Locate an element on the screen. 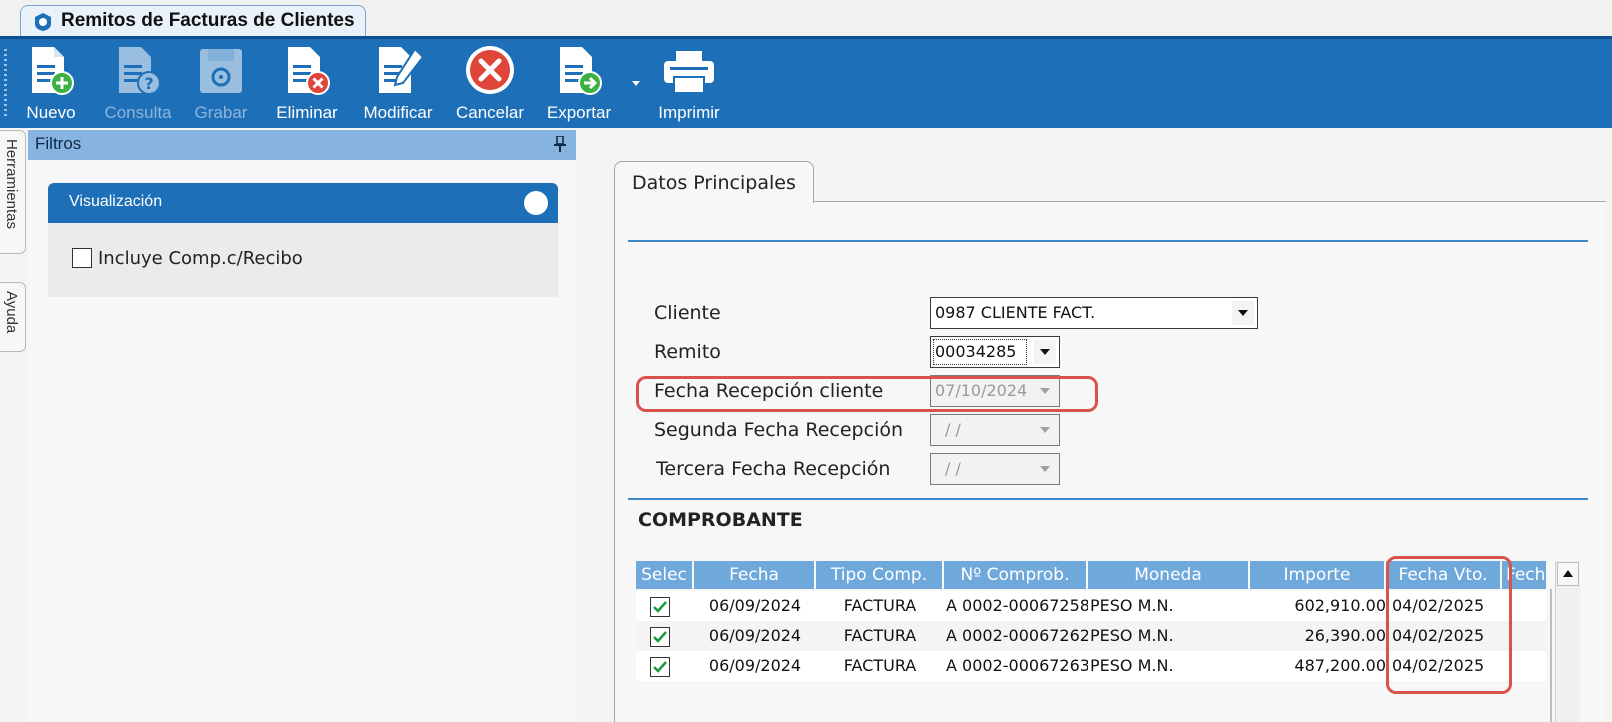 Image resolution: width=1612 pixels, height=722 pixels. eliminar-label: Eliminar is located at coordinates (307, 112).